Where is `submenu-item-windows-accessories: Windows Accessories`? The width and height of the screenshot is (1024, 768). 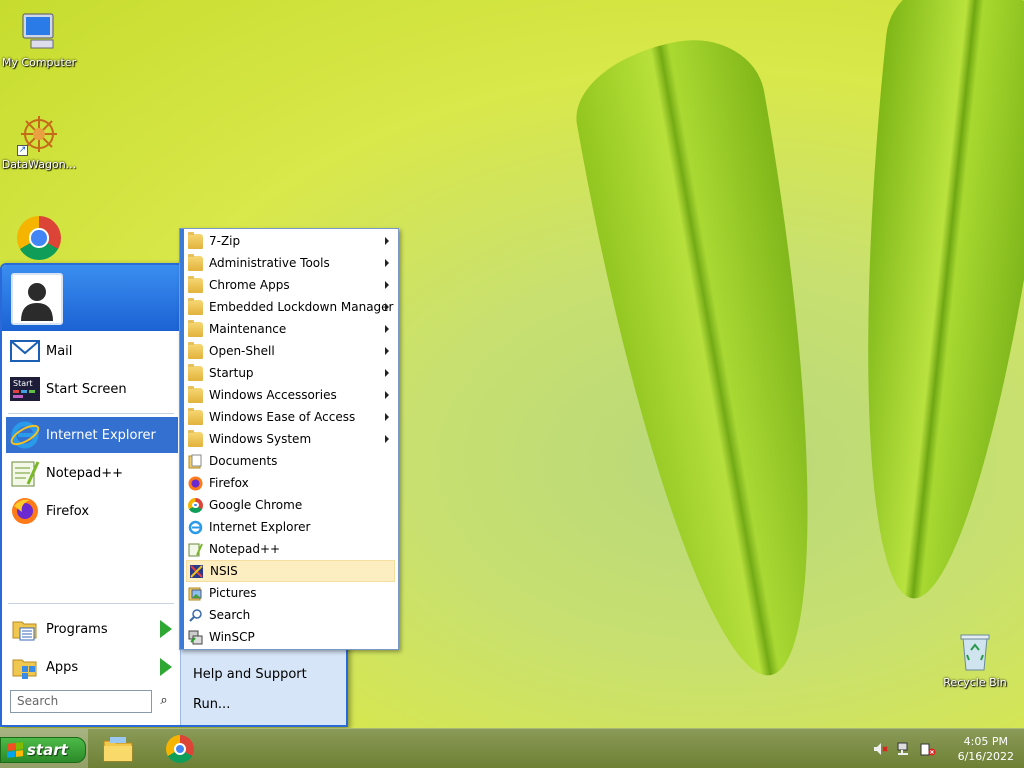 submenu-item-windows-accessories: Windows Accessories is located at coordinates (290, 395).